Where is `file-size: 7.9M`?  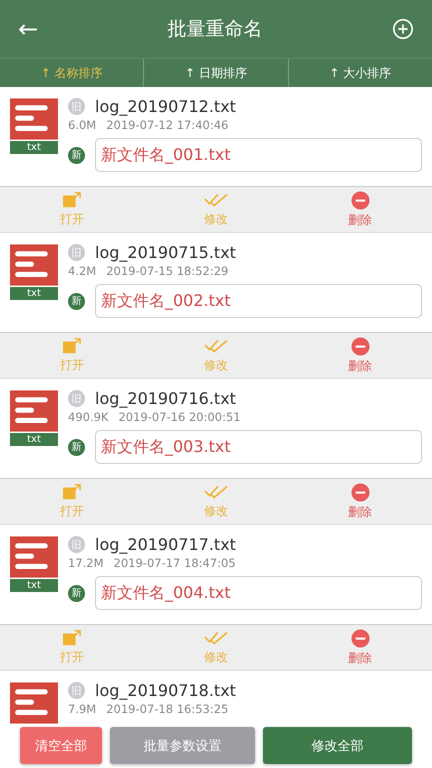 file-size: 7.9M is located at coordinates (82, 709).